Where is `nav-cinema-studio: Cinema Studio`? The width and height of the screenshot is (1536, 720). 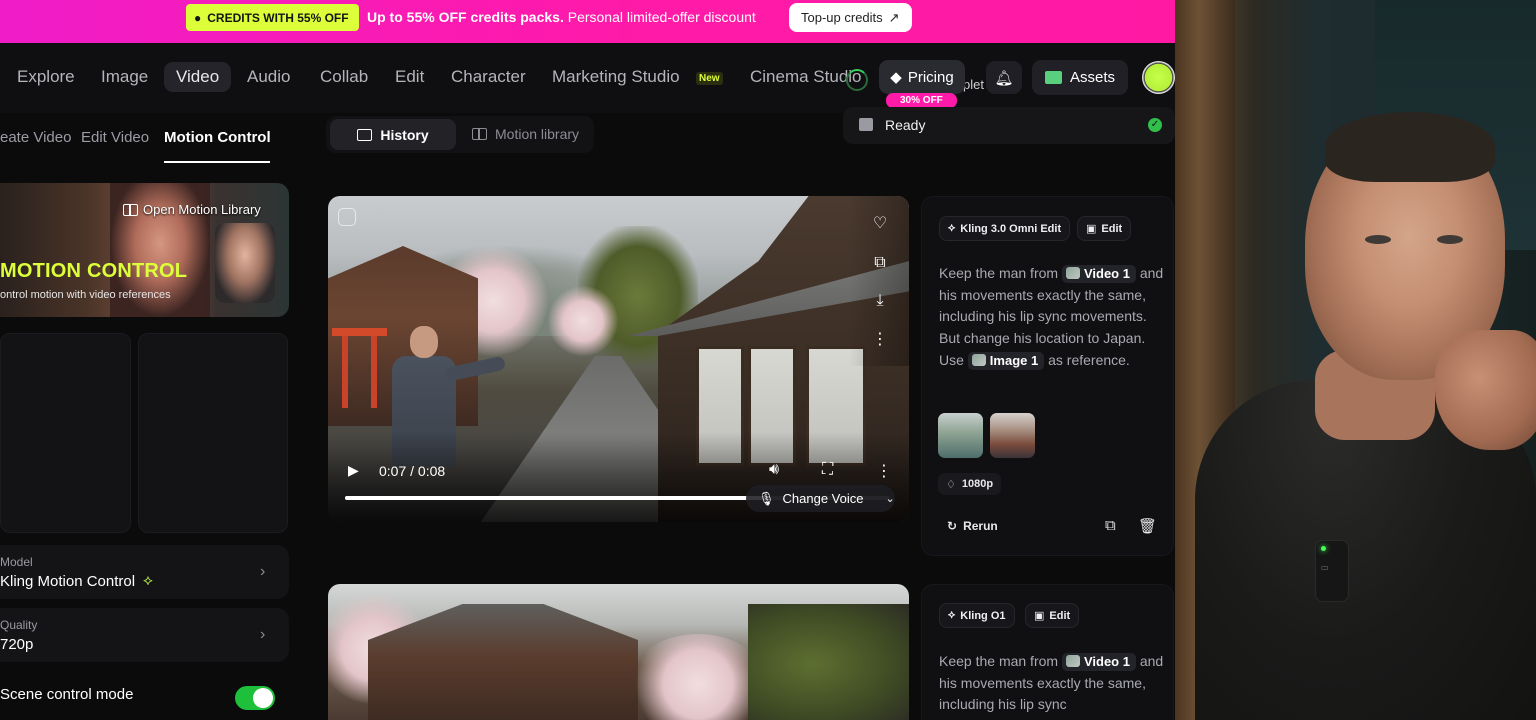 nav-cinema-studio: Cinema Studio is located at coordinates (806, 77).